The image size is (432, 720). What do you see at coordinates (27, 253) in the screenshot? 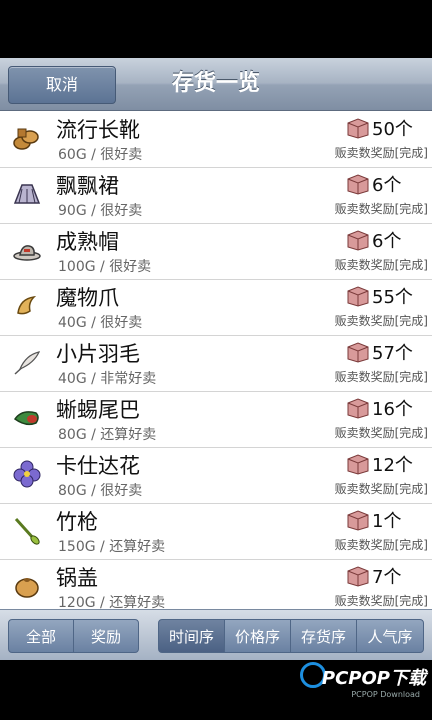
I see `hat-icon` at bounding box center [27, 253].